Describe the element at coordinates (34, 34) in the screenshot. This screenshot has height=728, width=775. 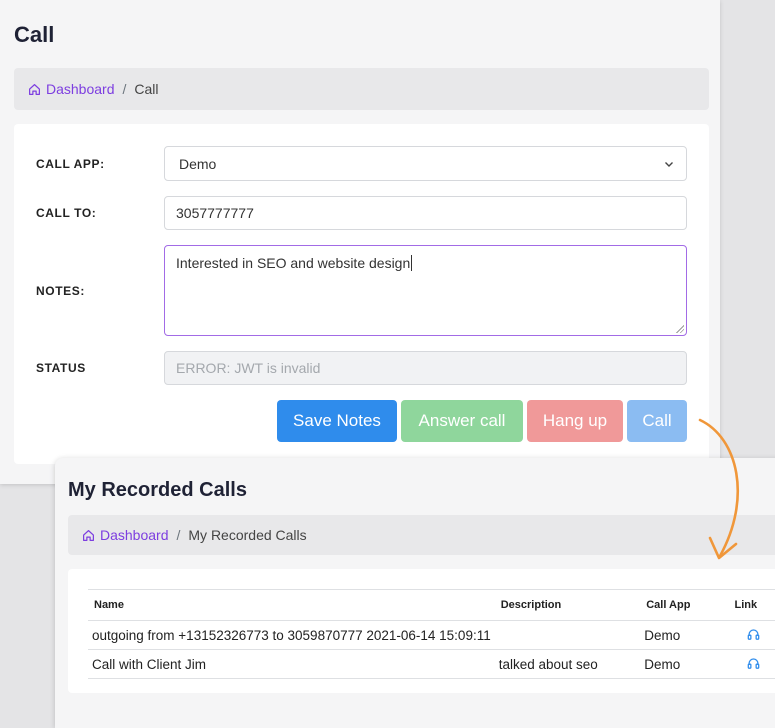
I see `page-title: Call` at that location.